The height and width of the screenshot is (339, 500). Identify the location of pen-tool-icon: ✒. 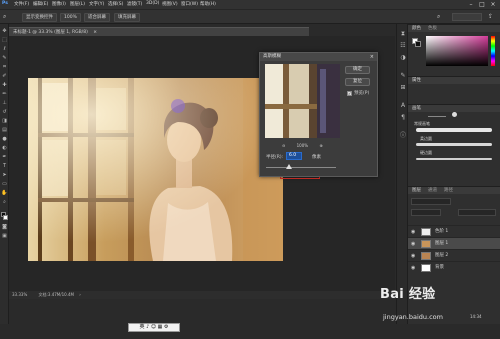
(4, 157).